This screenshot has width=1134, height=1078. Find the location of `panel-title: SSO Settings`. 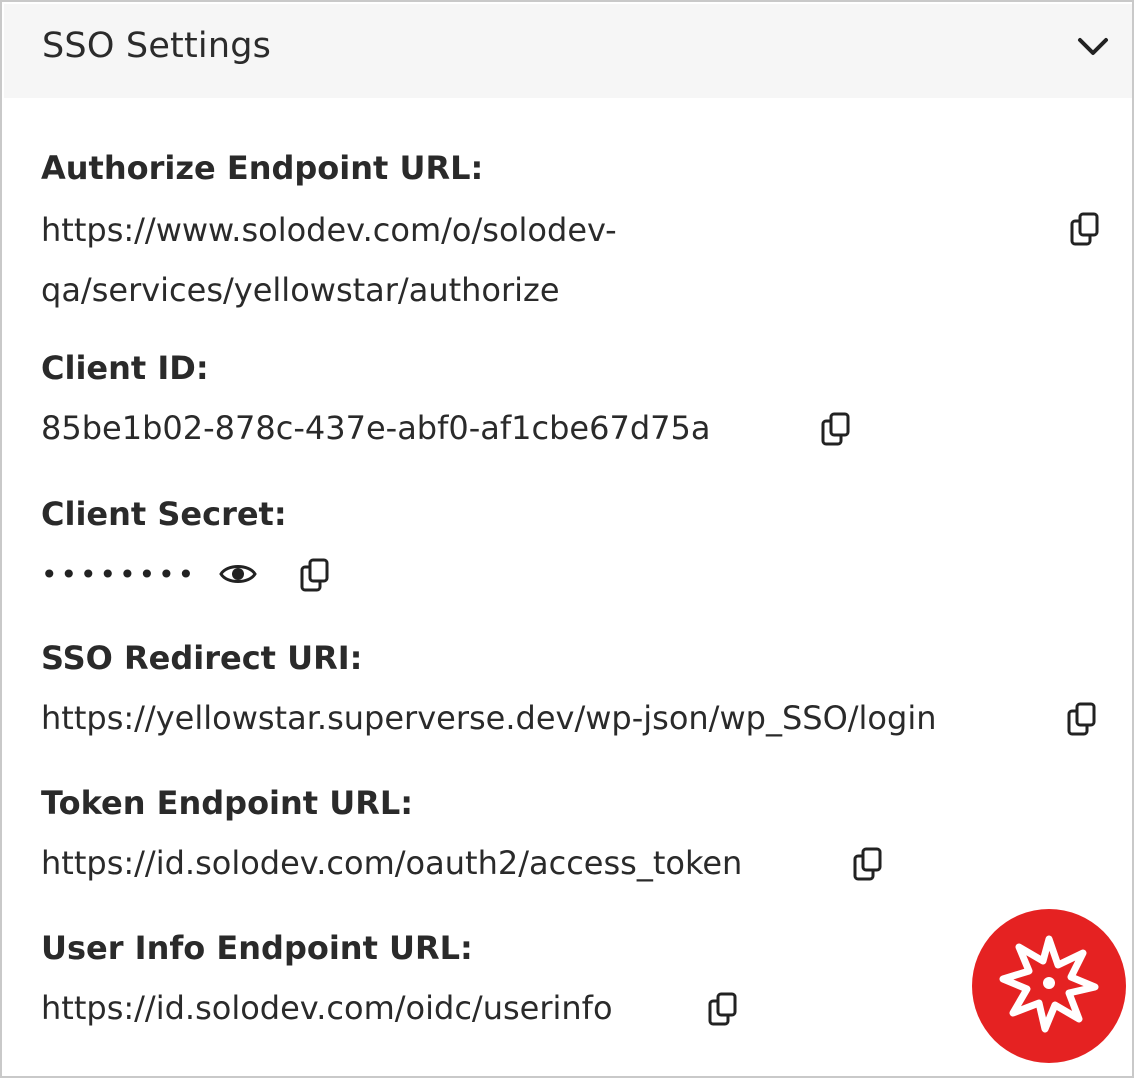

panel-title: SSO Settings is located at coordinates (157, 46).